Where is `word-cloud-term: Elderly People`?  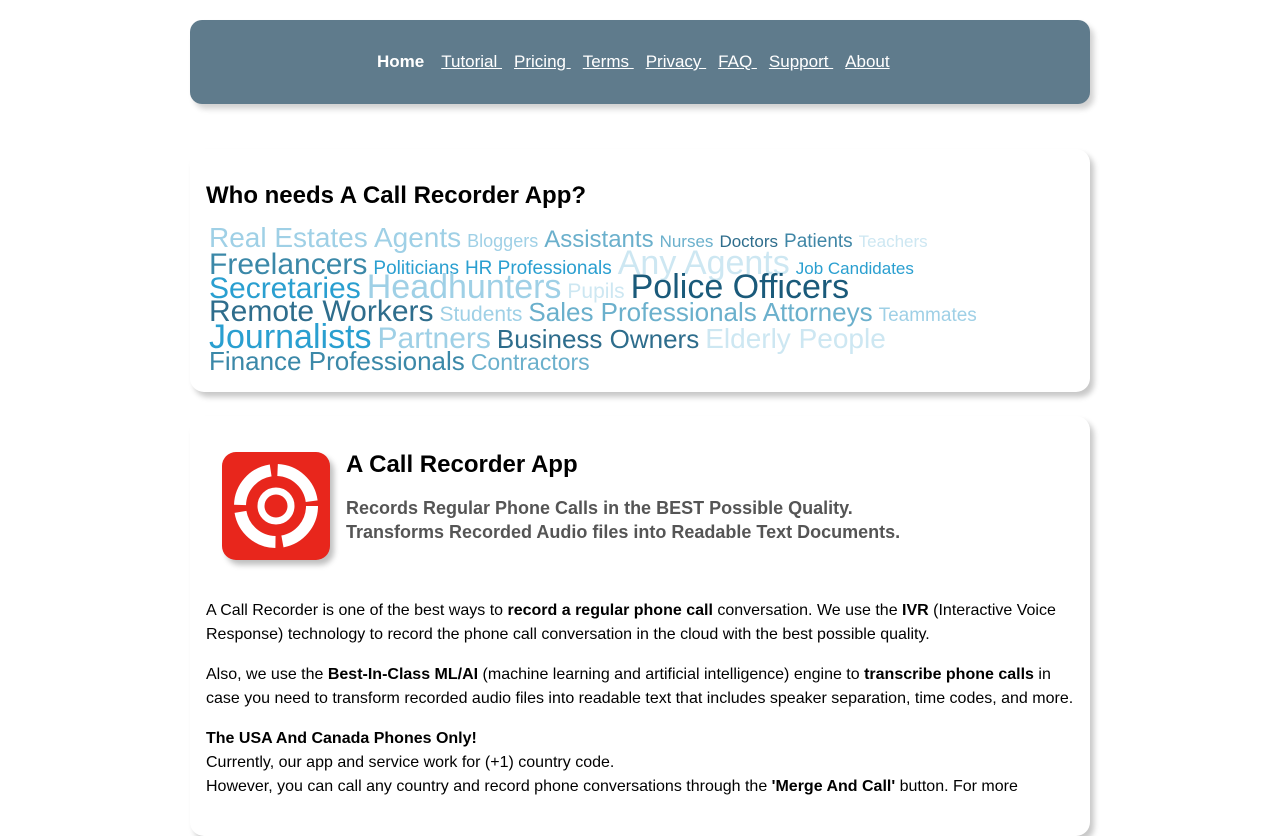
word-cloud-term: Elderly People is located at coordinates (795, 338).